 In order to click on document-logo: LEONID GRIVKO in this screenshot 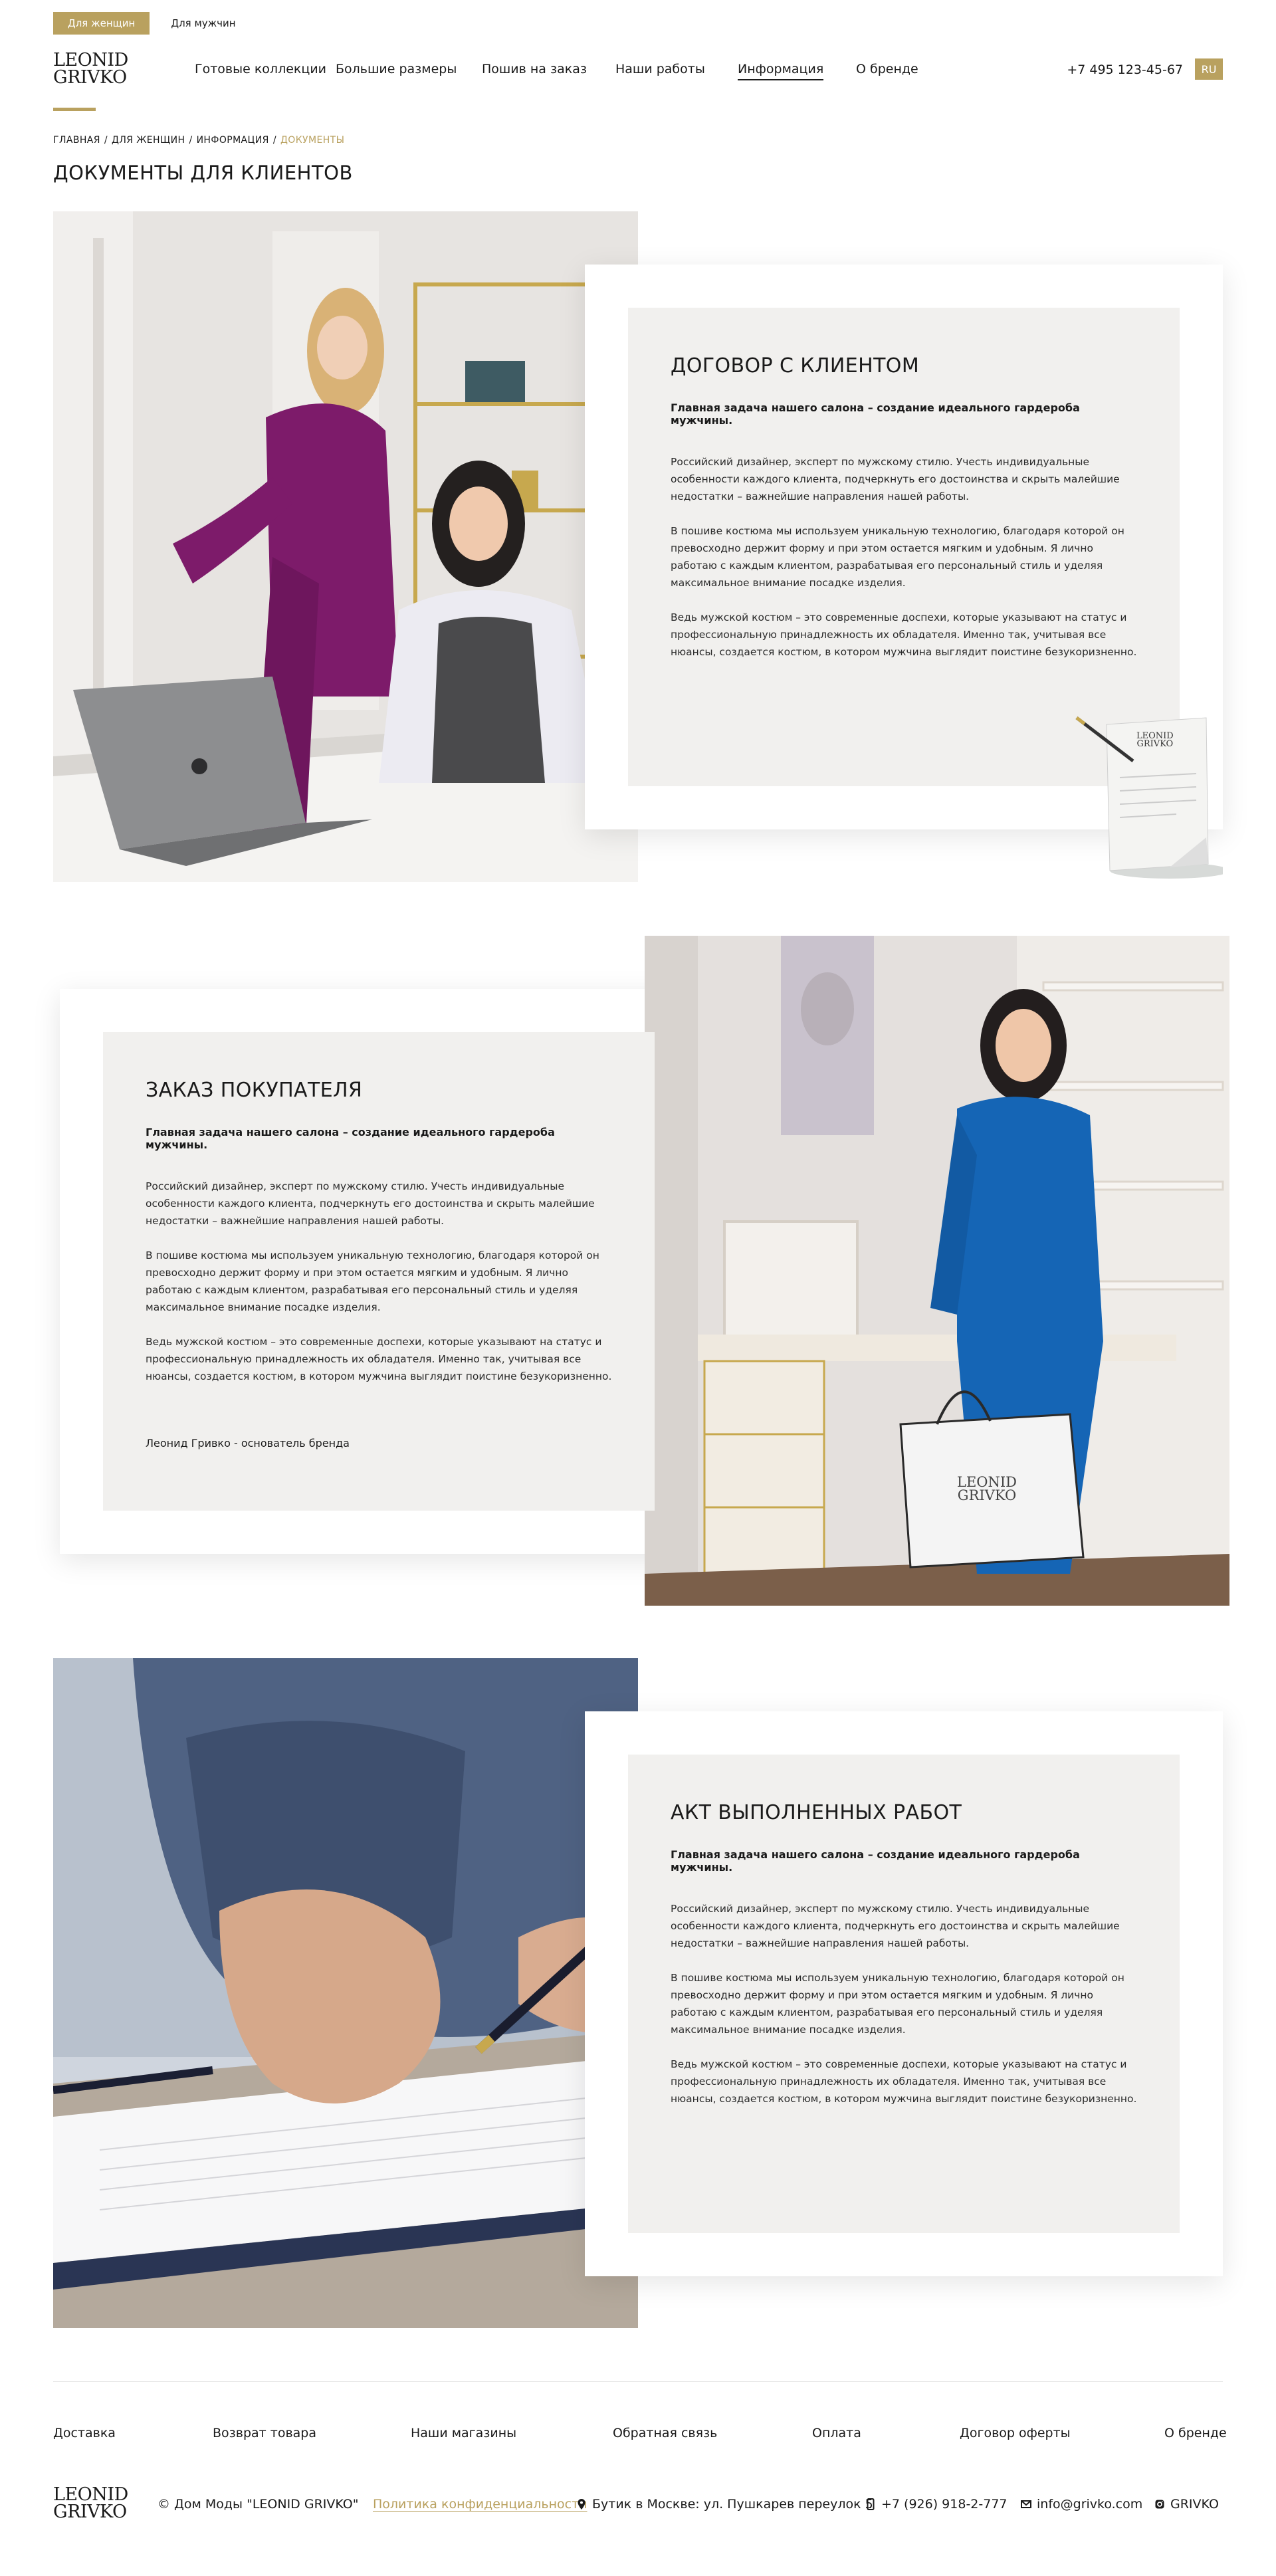, I will do `click(1155, 740)`.